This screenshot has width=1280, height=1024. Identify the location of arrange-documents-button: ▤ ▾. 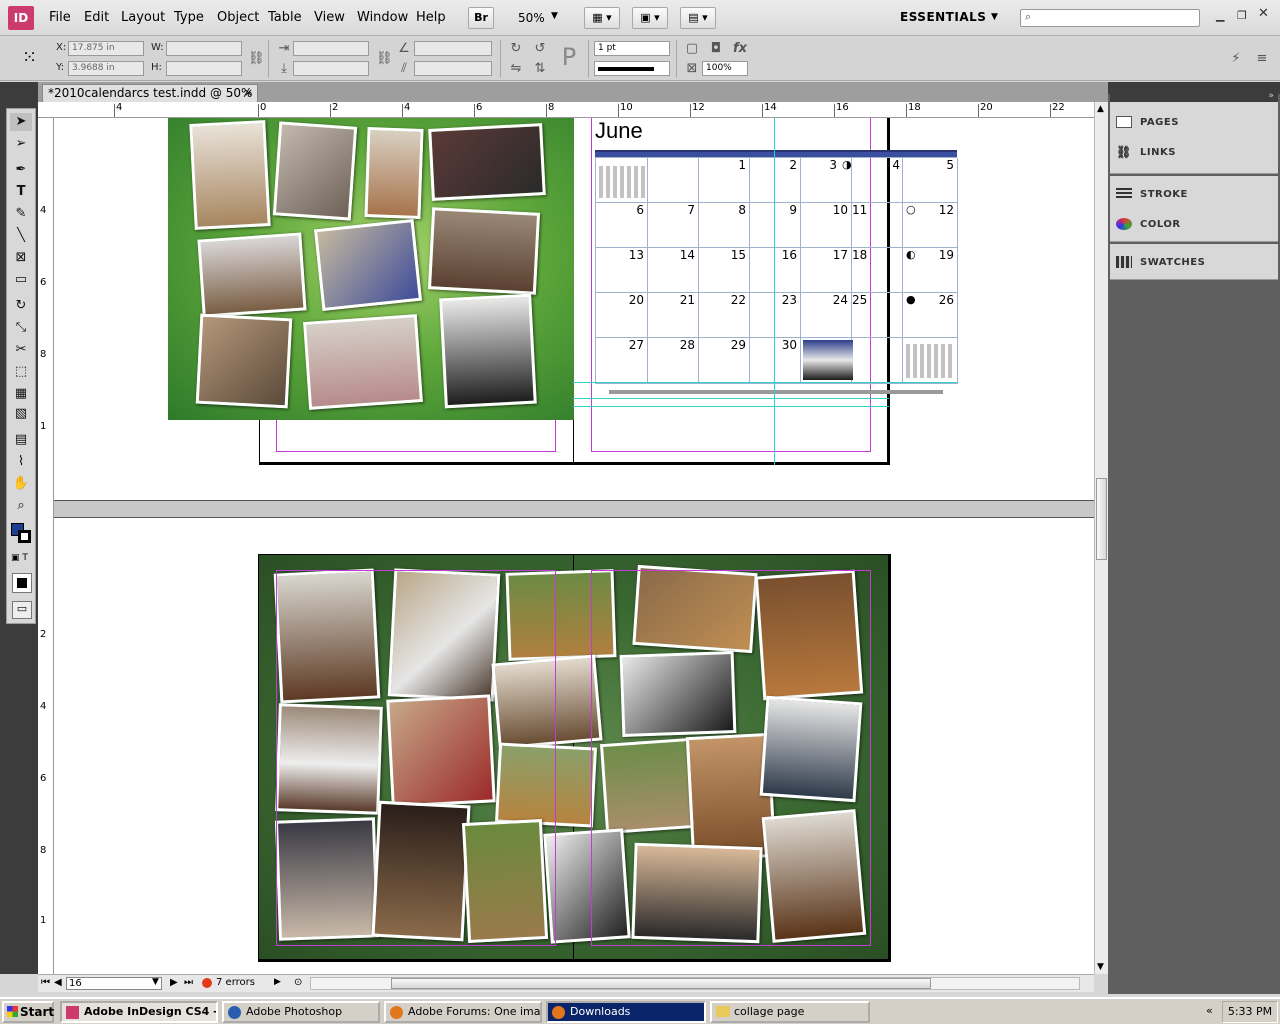
(698, 18).